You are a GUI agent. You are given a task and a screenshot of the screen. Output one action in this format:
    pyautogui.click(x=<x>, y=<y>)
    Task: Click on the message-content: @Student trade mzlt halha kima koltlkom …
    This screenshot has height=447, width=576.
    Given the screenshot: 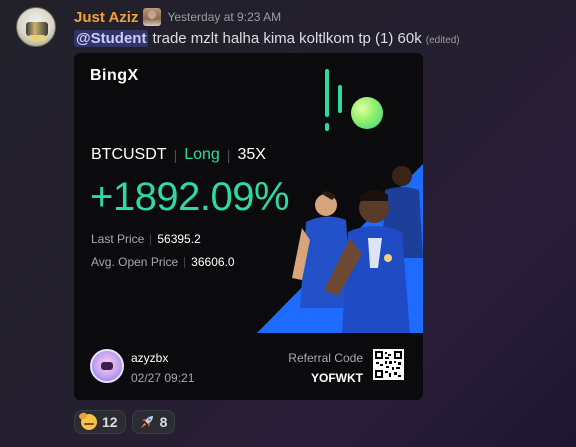 What is the action you would take?
    pyautogui.click(x=267, y=38)
    